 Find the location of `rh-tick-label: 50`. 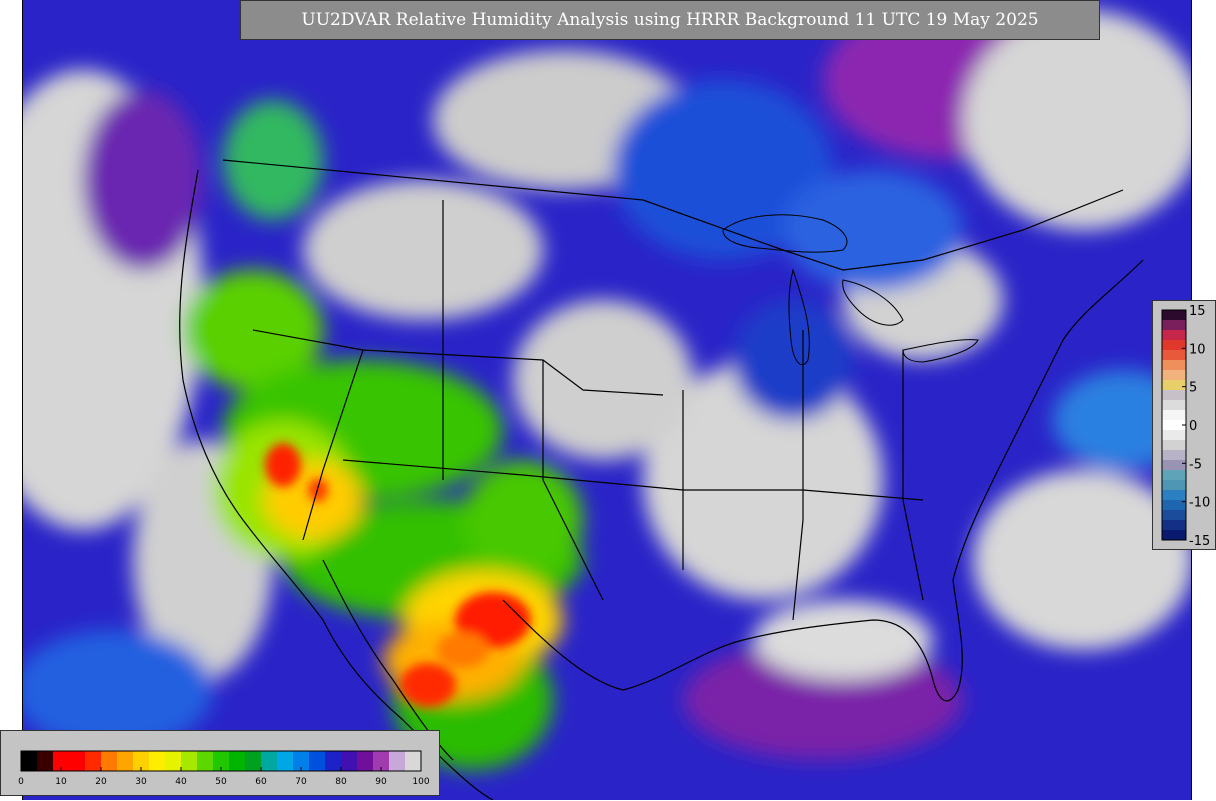

rh-tick-label: 50 is located at coordinates (221, 782).